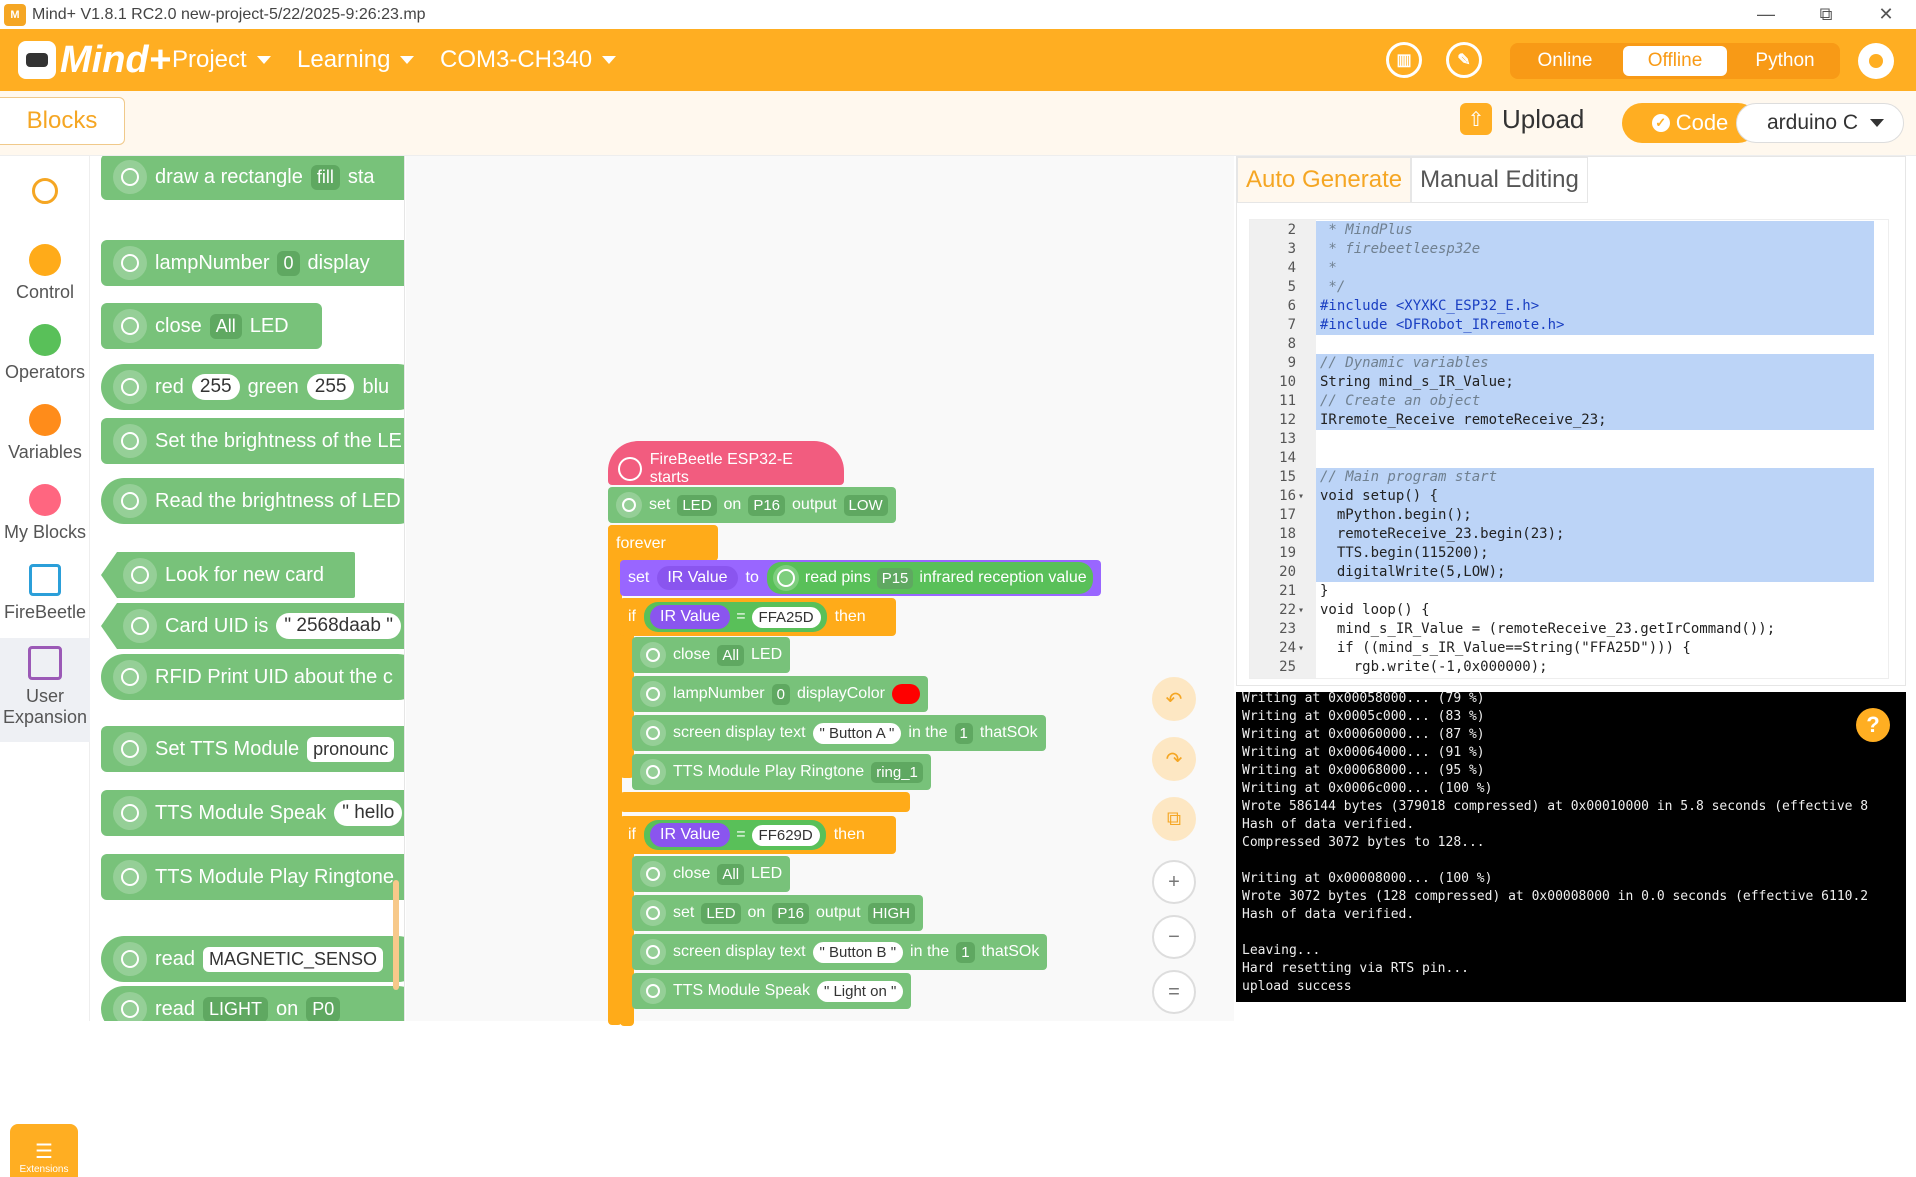 The height and width of the screenshot is (1177, 1916). Describe the element at coordinates (252, 813) in the screenshot. I see `palette-block-tts-speak: TTS Module Speak " hello` at that location.